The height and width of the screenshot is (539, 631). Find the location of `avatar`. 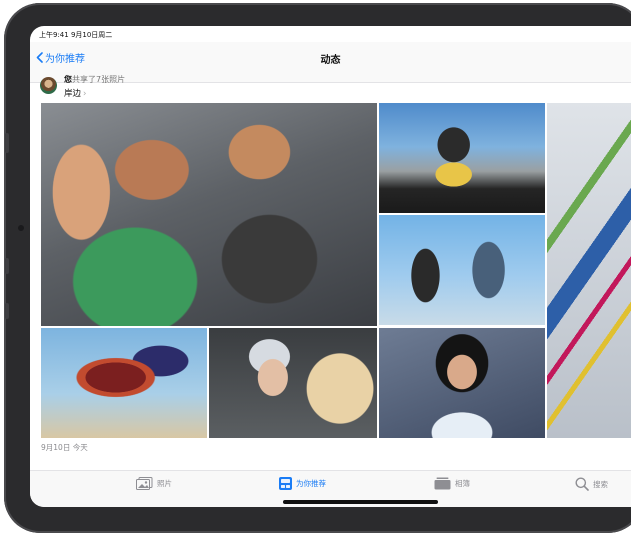

avatar is located at coordinates (48, 85).